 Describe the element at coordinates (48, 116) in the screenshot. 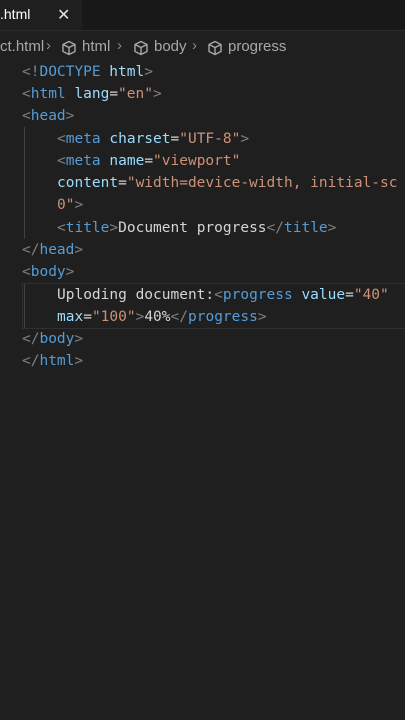

I see `code-line-3: <head>` at that location.